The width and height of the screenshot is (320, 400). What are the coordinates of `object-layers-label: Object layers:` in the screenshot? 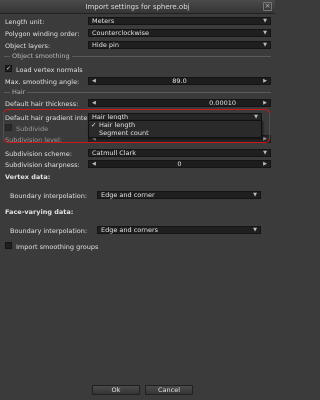 It's located at (28, 46).